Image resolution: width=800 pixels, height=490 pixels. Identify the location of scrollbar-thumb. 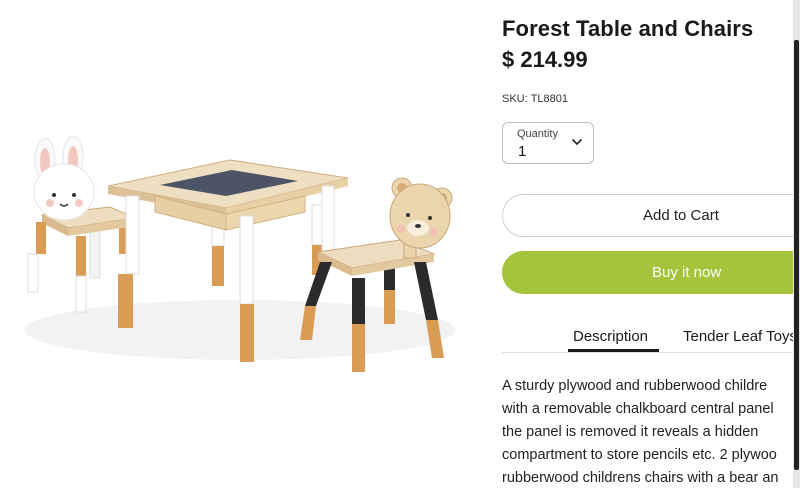
(796, 255).